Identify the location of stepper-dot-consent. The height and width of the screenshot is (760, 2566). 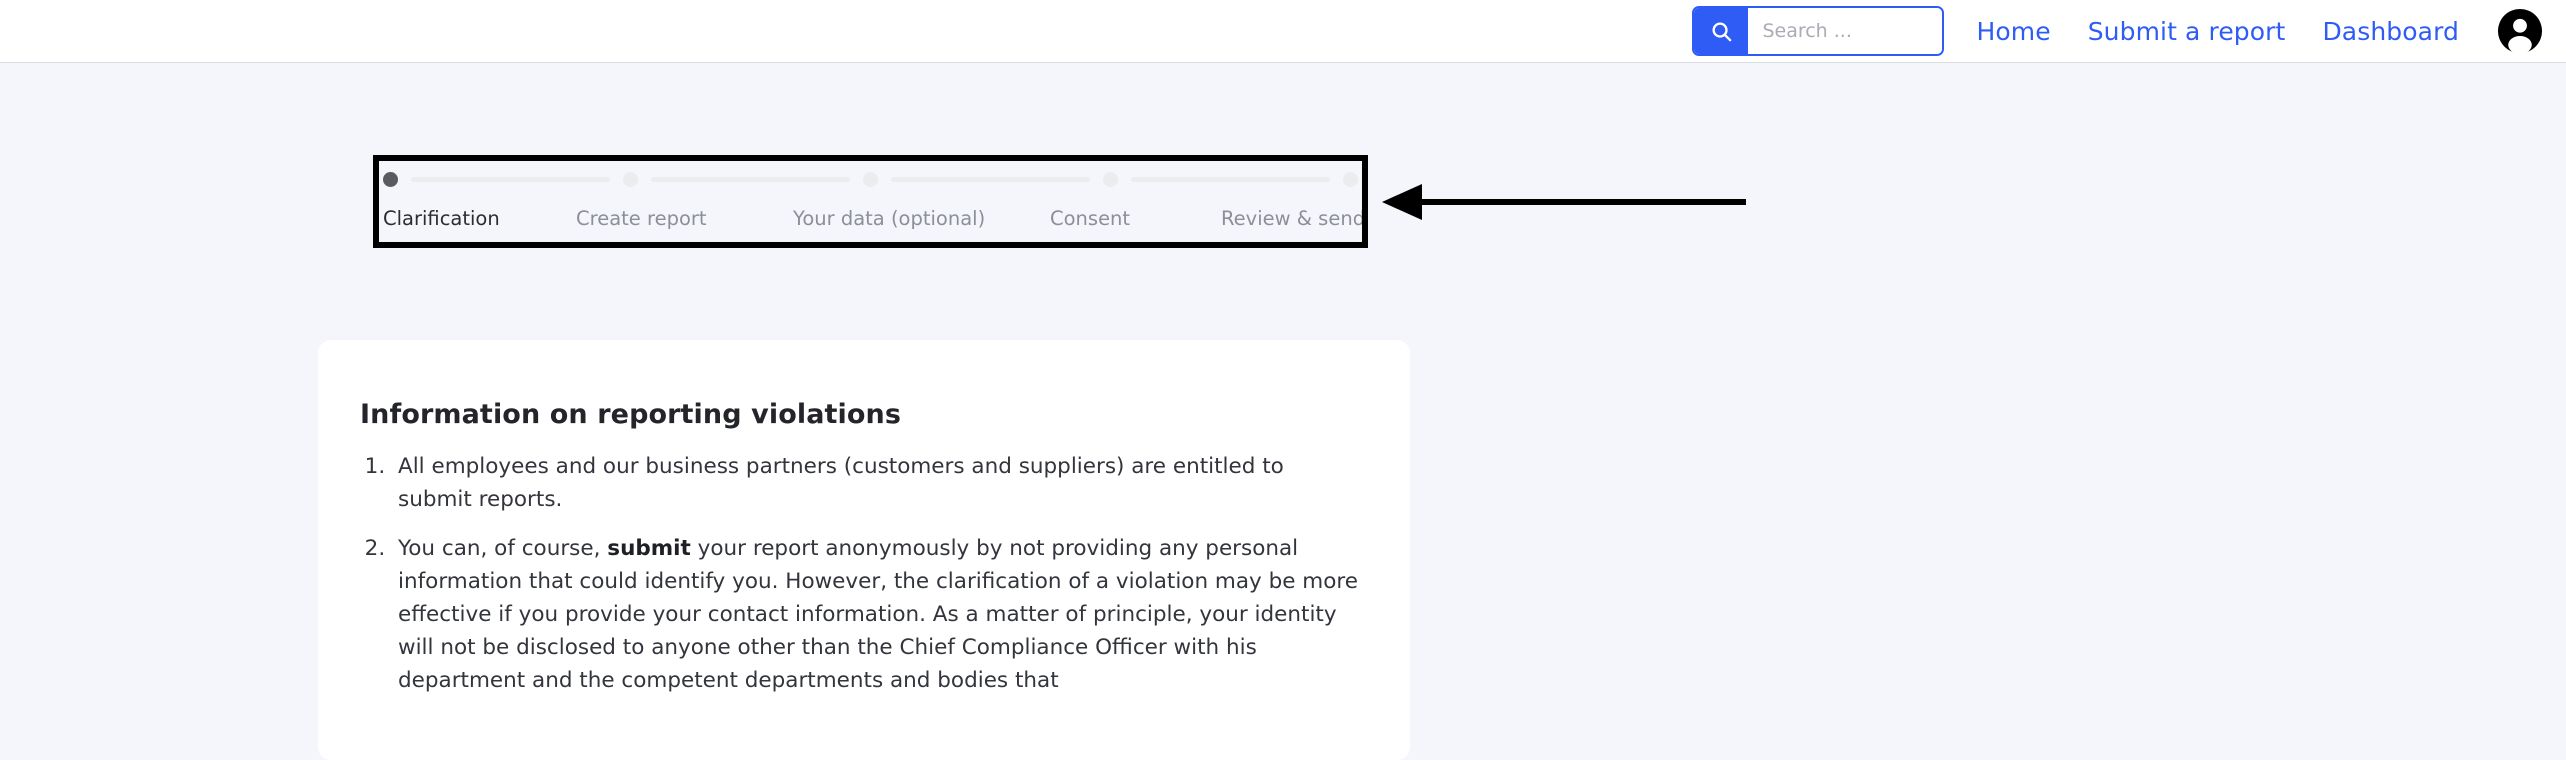
(1110, 179).